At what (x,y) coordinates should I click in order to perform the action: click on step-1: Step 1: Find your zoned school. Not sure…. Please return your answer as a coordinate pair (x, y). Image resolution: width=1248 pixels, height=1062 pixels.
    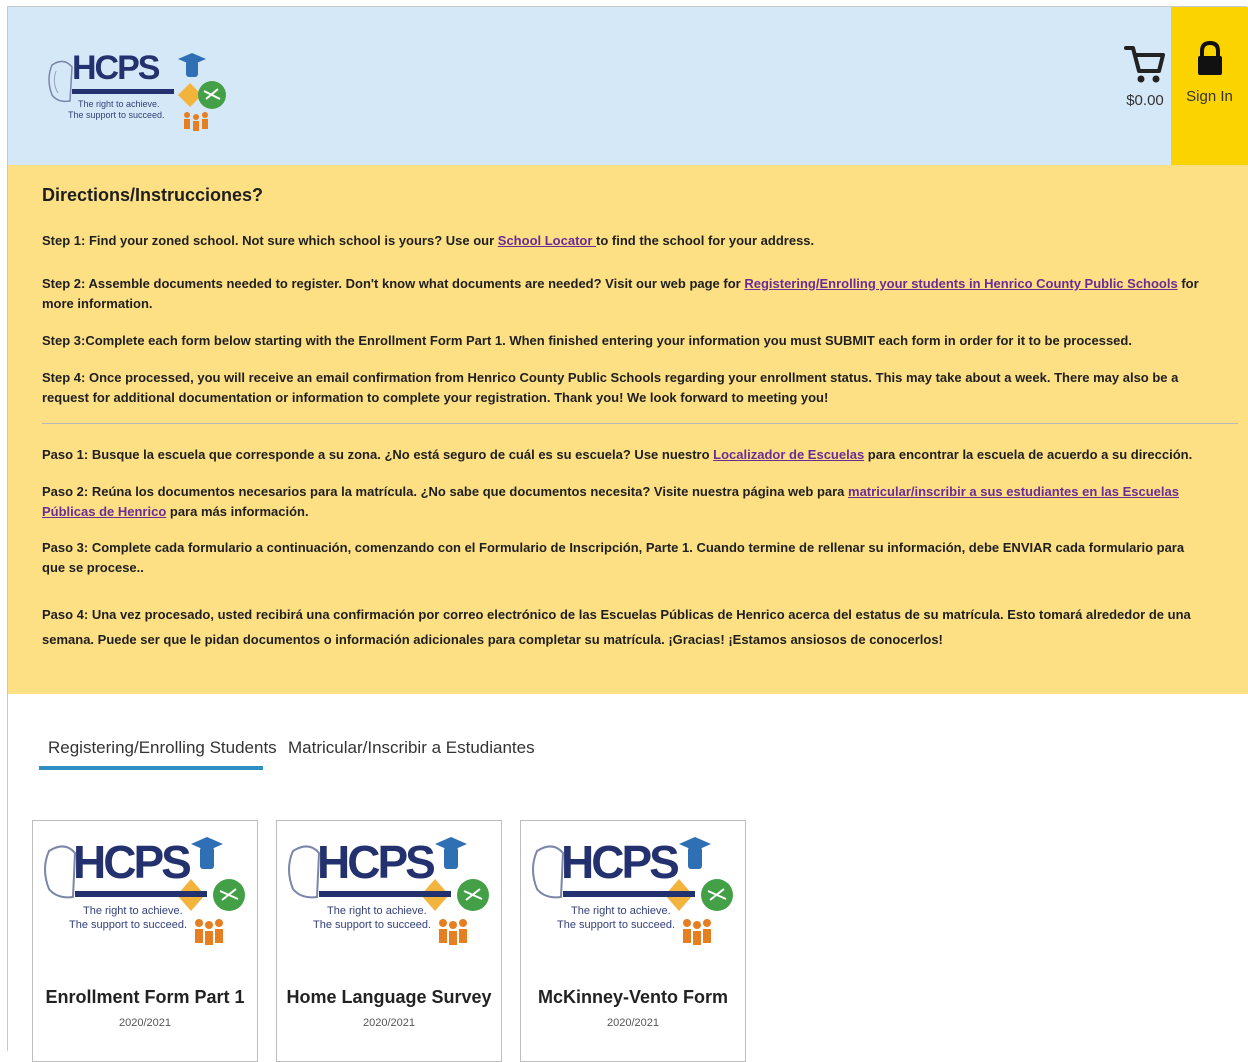
    Looking at the image, I should click on (623, 241).